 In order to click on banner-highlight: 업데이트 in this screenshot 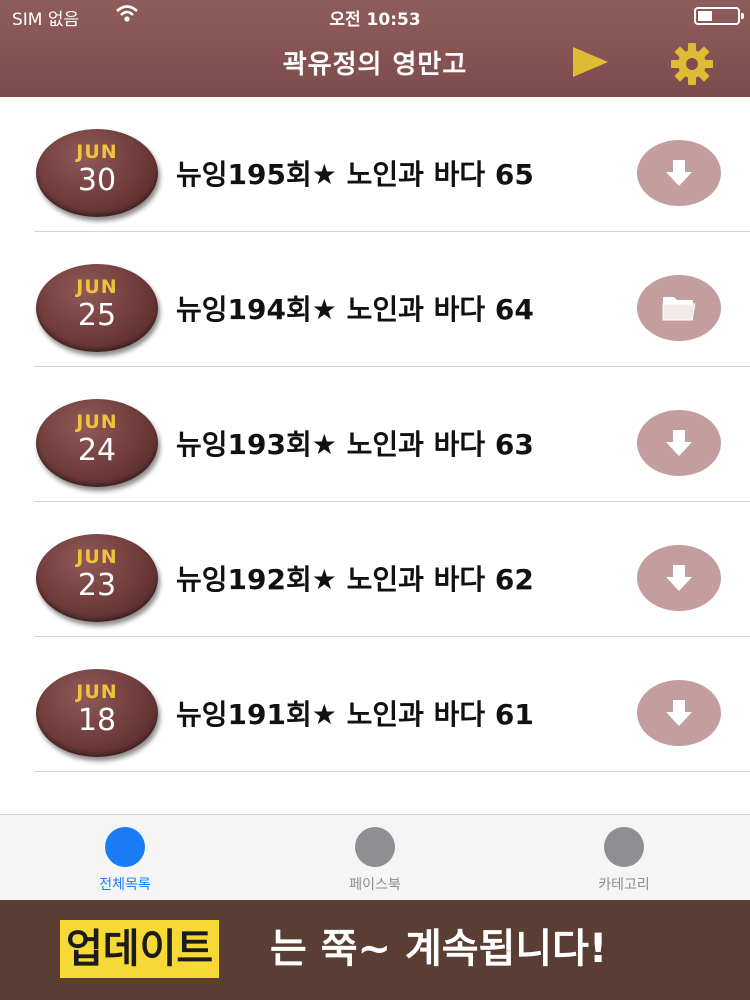, I will do `click(140, 949)`.